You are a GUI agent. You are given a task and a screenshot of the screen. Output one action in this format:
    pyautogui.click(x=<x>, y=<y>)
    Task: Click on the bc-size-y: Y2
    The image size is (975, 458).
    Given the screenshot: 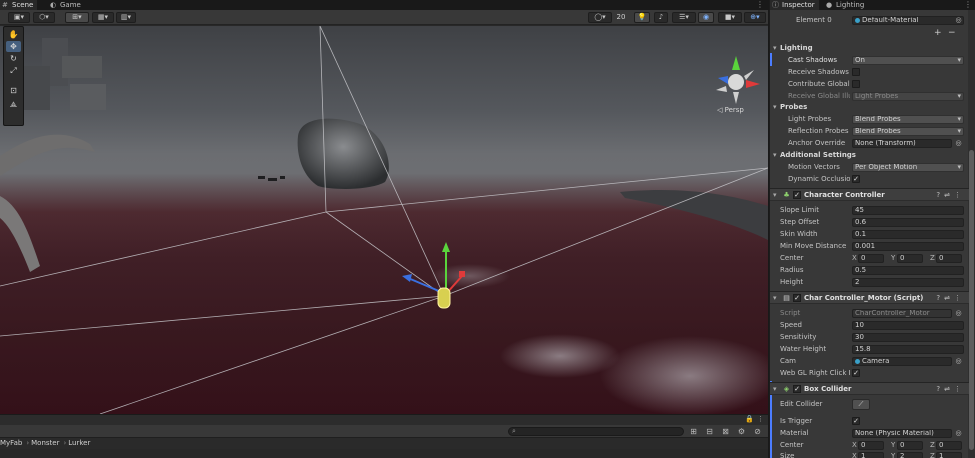 What is the action you would take?
    pyautogui.click(x=907, y=455)
    